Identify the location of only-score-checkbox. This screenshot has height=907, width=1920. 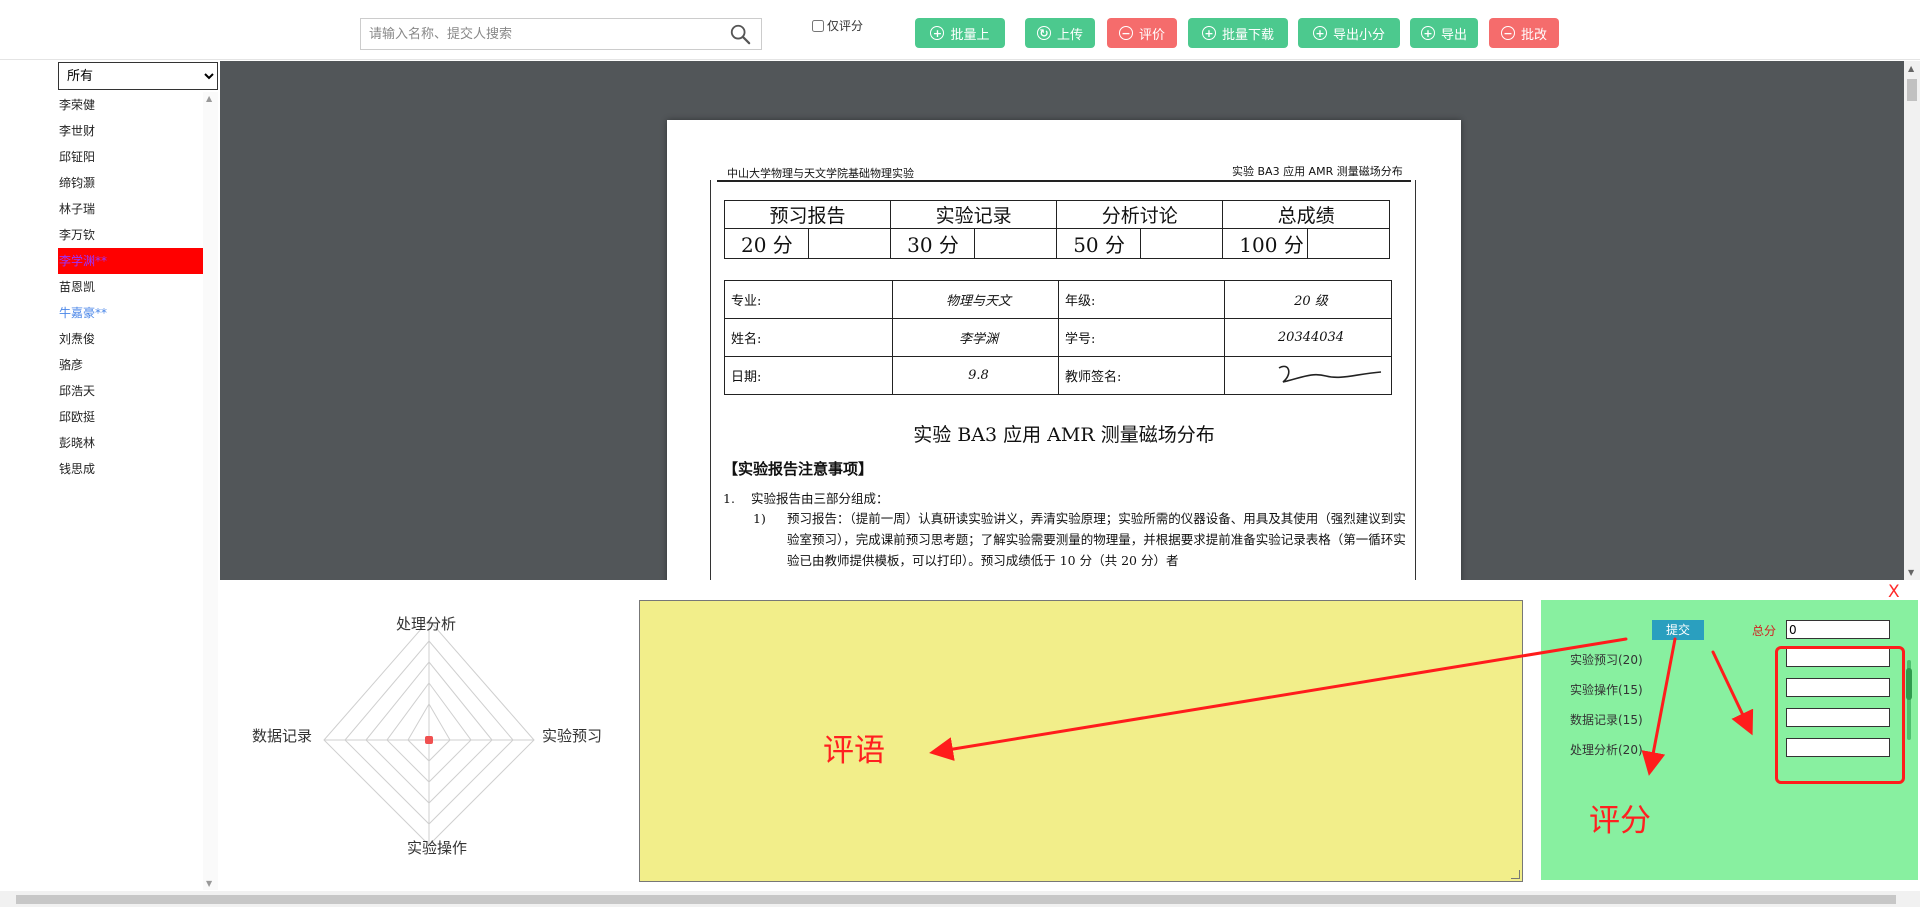
(818, 25).